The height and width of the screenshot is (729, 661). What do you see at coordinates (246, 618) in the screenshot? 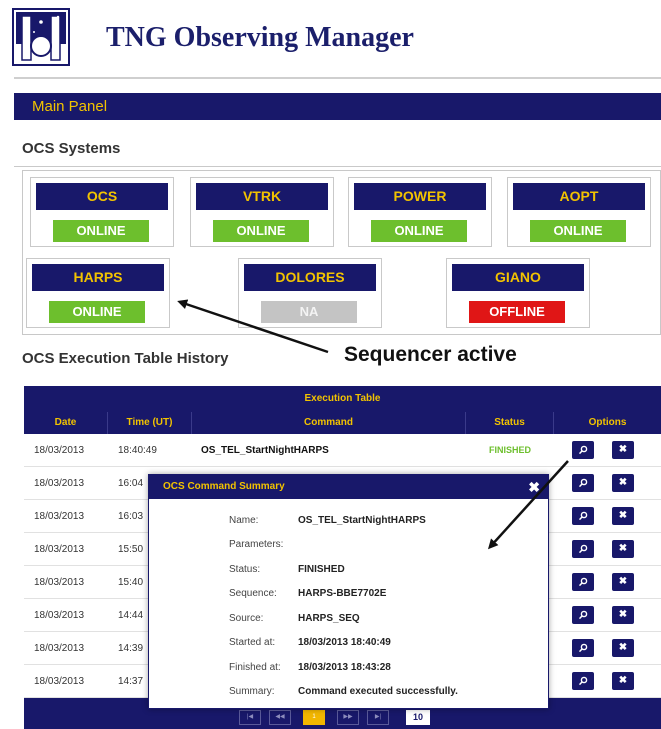
I see `field-label: Source:` at bounding box center [246, 618].